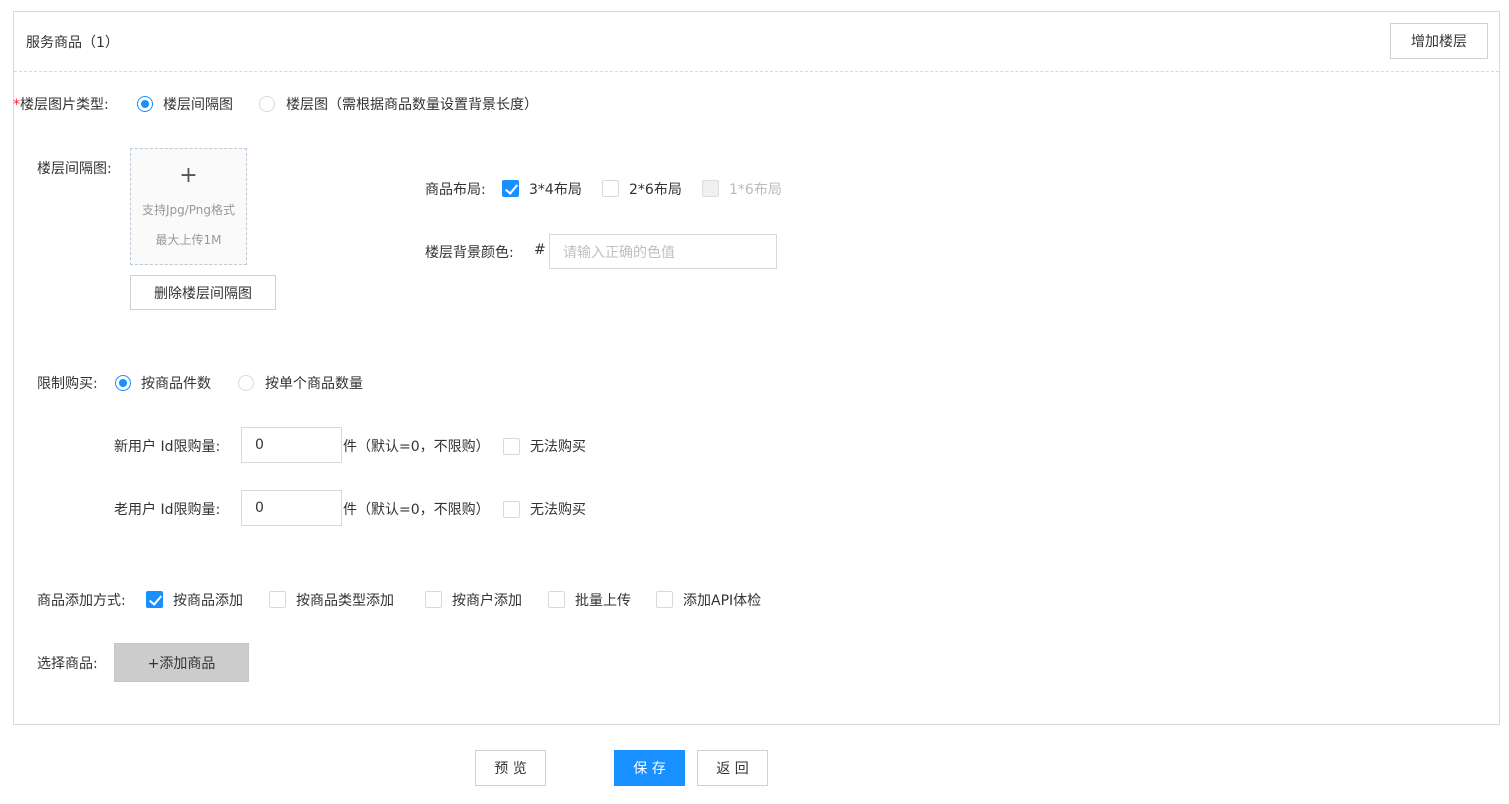 This screenshot has height=804, width=1509. Describe the element at coordinates (469, 253) in the screenshot. I see `bg-color-label: 楼层背景颜色:` at that location.